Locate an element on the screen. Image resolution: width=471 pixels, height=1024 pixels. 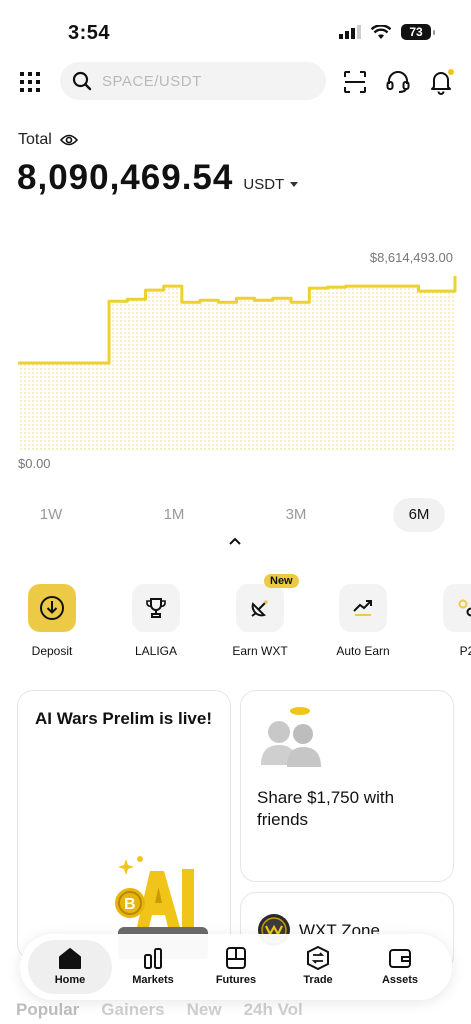
nav-markets: Markets is located at coordinates (153, 967).